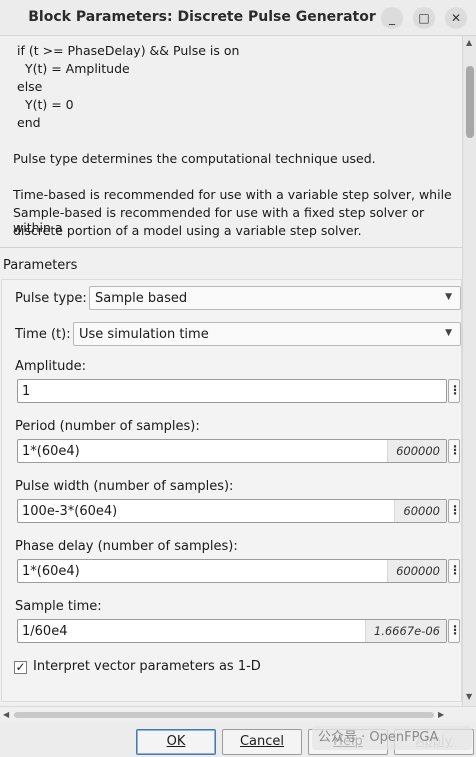 This screenshot has width=476, height=757. I want to click on pulse-width-field: 100e-3*(60e4) 60000, so click(232, 511).